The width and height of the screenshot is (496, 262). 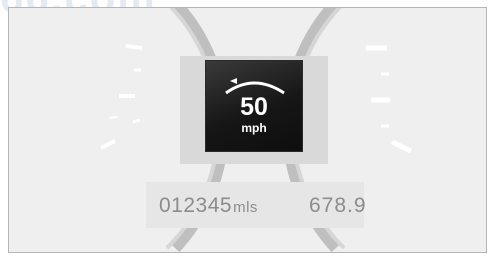 What do you see at coordinates (255, 88) in the screenshot?
I see `speed-arc` at bounding box center [255, 88].